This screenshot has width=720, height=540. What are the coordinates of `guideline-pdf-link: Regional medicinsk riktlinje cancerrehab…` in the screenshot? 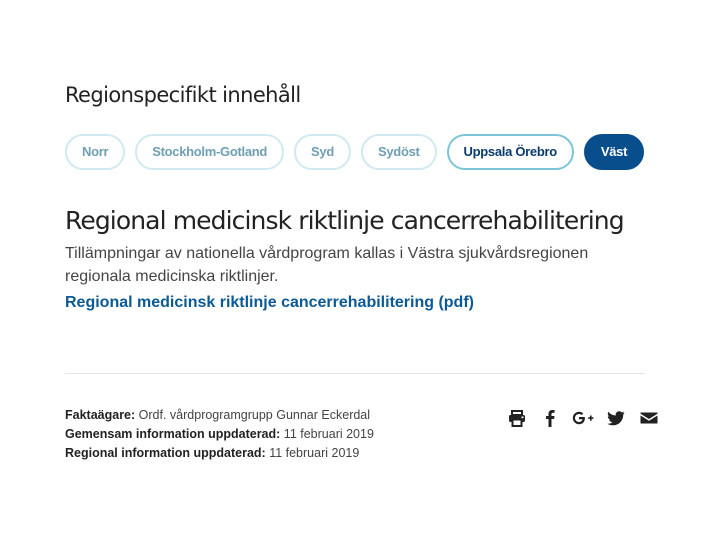 It's located at (269, 302).